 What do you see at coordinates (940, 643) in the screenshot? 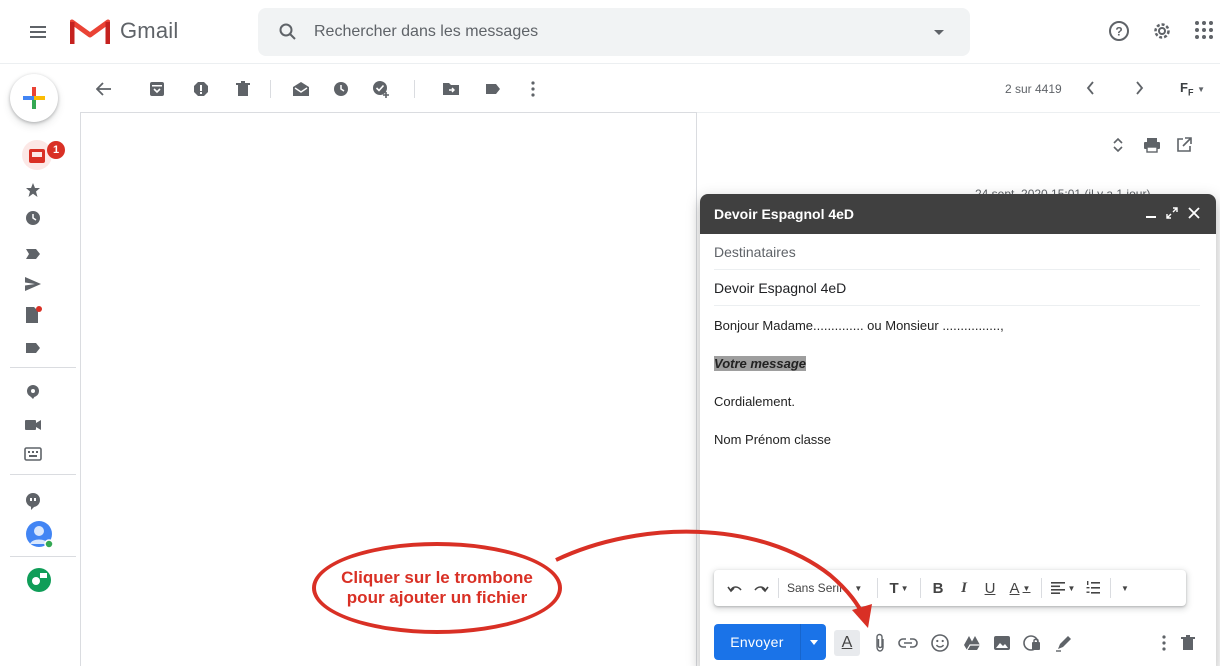
I see `emoji-icon` at bounding box center [940, 643].